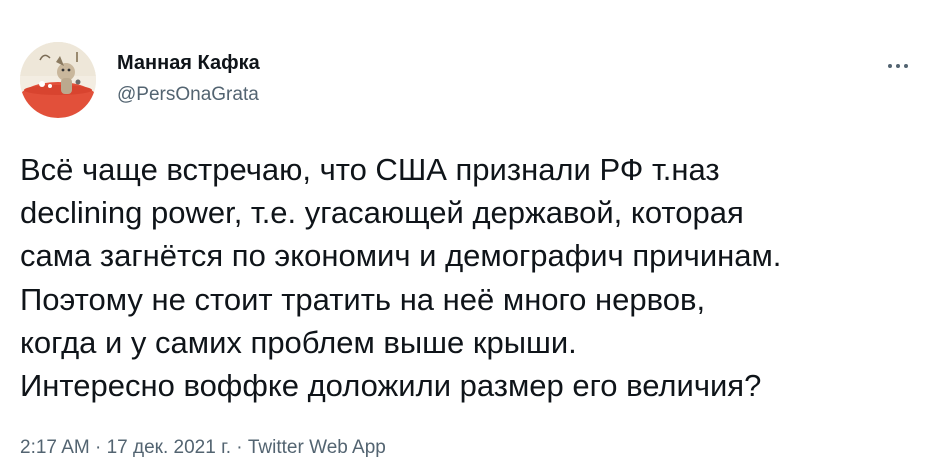  I want to click on author-avatar, so click(58, 80).